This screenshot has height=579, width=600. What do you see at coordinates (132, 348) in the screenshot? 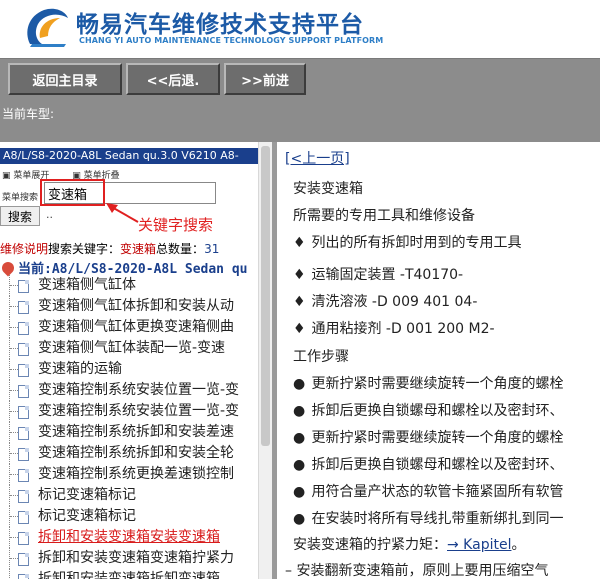
I see `tree-item-label: 变速箱侧气缸体装配一览-变速` at bounding box center [132, 348].